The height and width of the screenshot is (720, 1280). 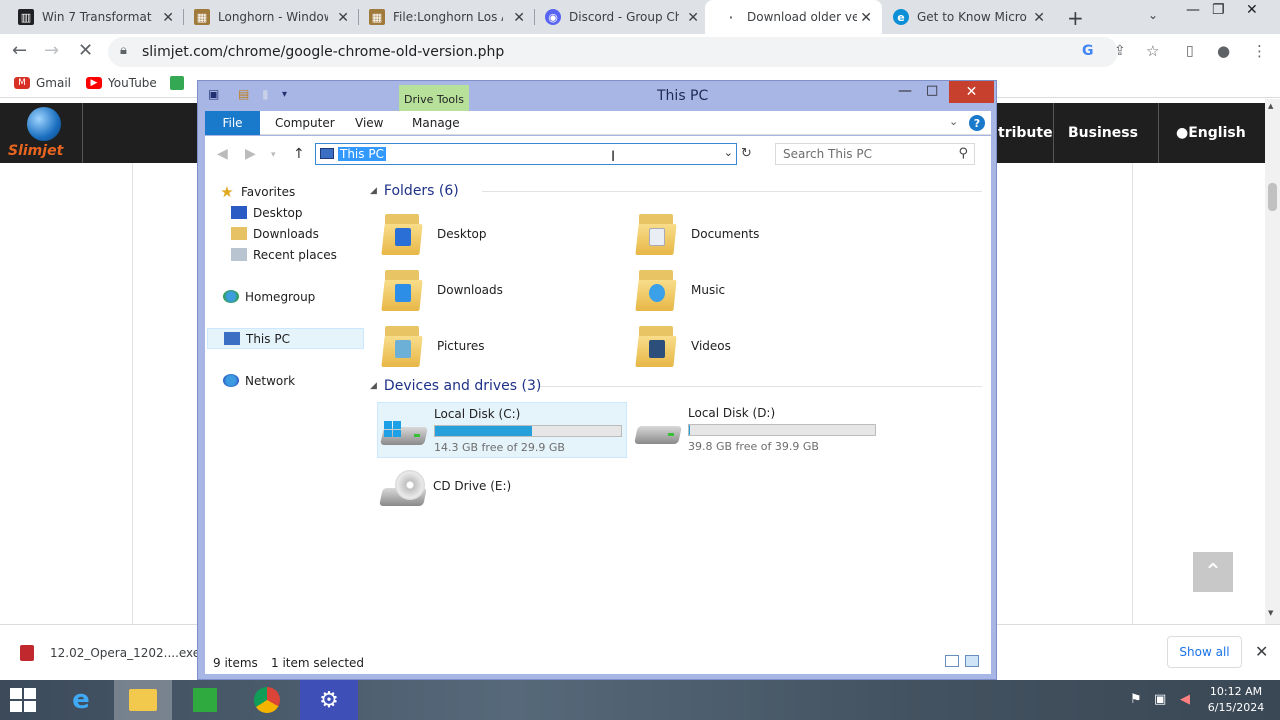 What do you see at coordinates (597, 95) in the screenshot?
I see `explorer-title-bar: ▣ ▤ ▮ ▾ This PC — □ ✕` at bounding box center [597, 95].